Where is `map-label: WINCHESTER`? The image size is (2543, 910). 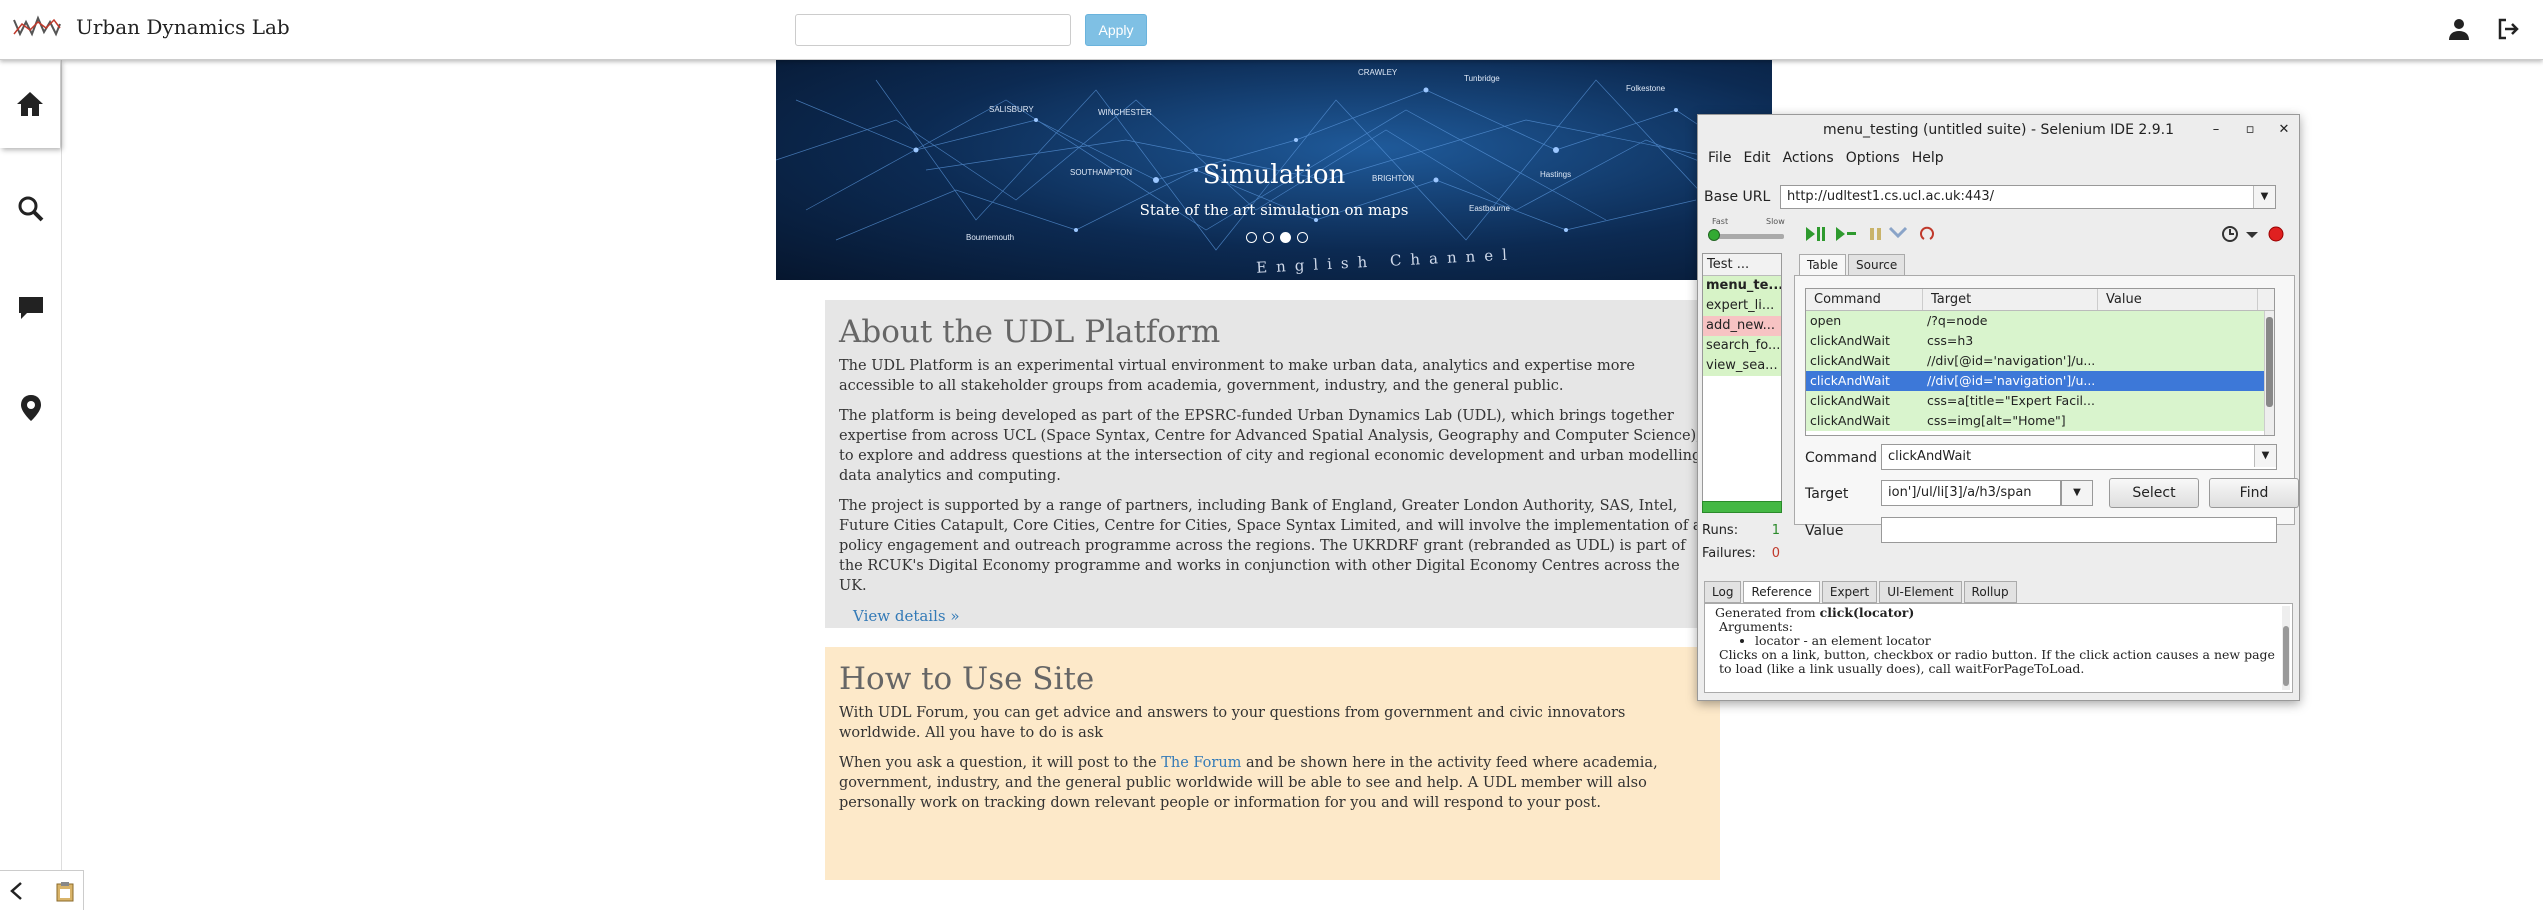 map-label: WINCHESTER is located at coordinates (1125, 112).